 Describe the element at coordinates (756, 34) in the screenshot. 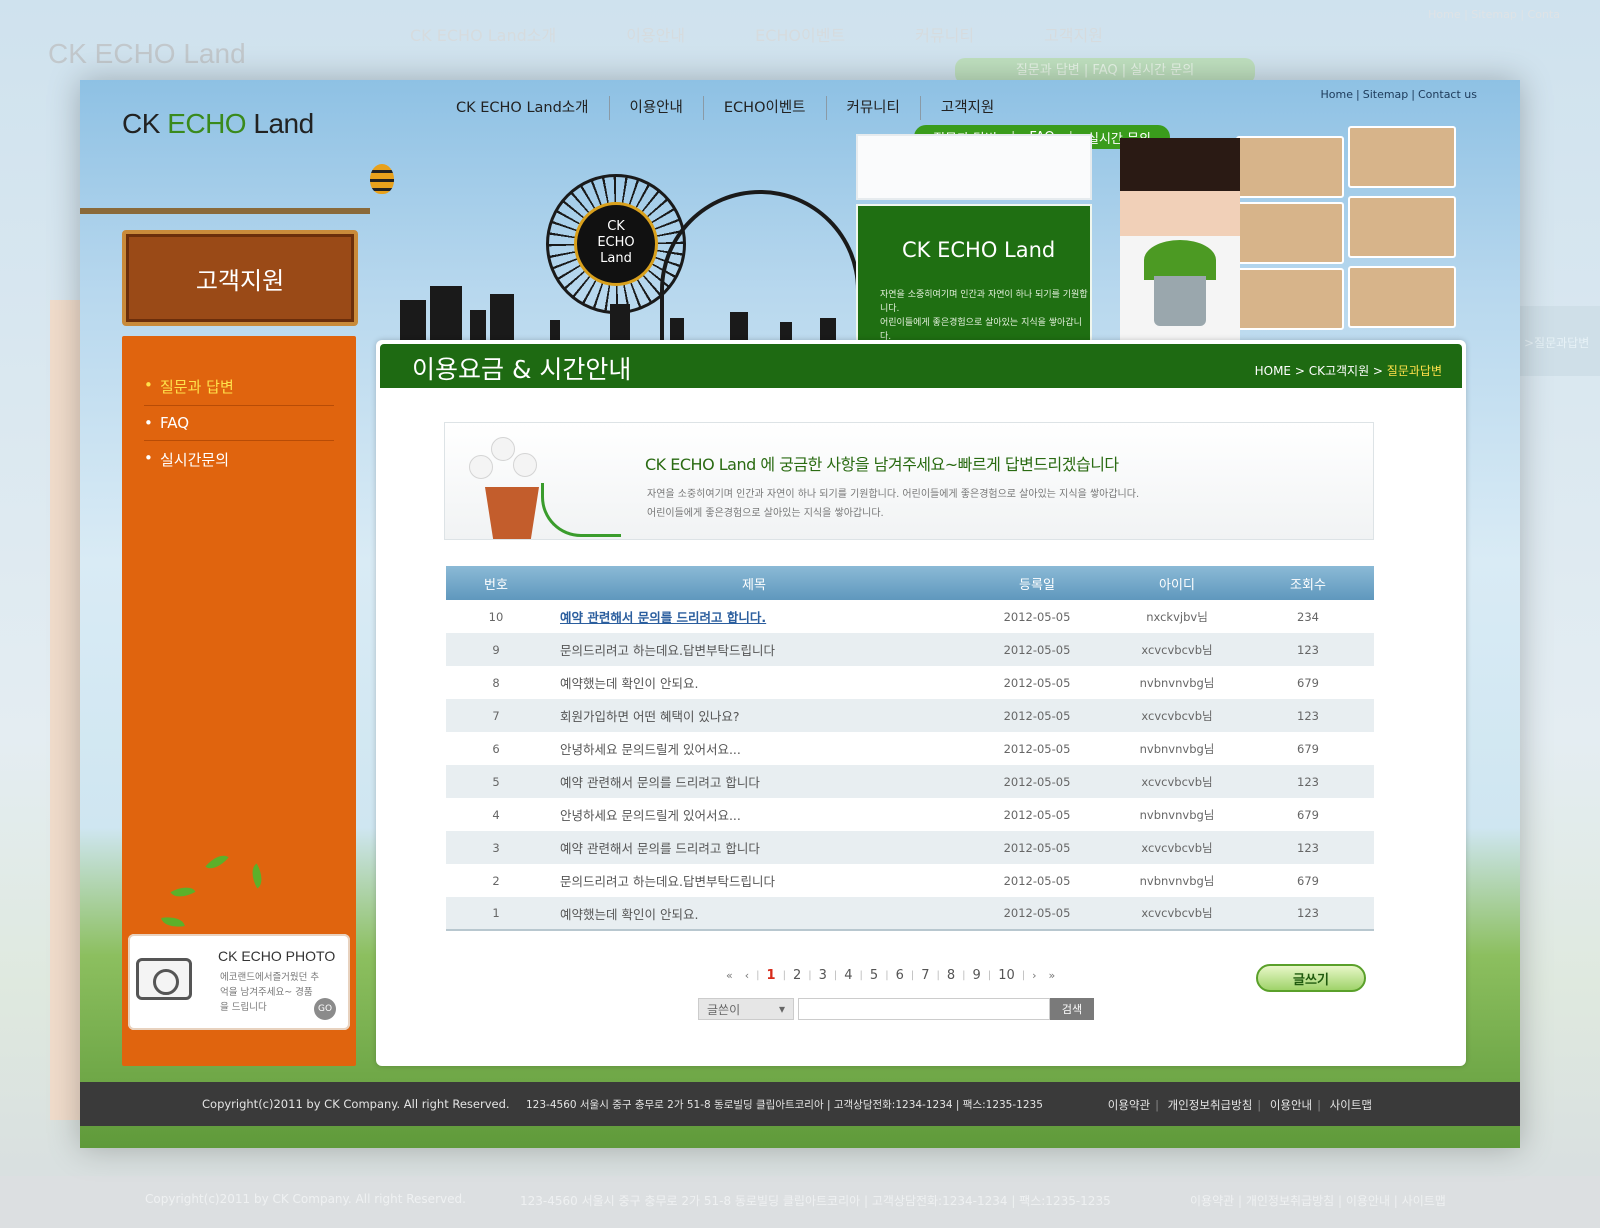

I see `bg-nav: CK ECHO Land소개 이용안내 ECHO이벤트 커뮤니티 고객지원` at that location.